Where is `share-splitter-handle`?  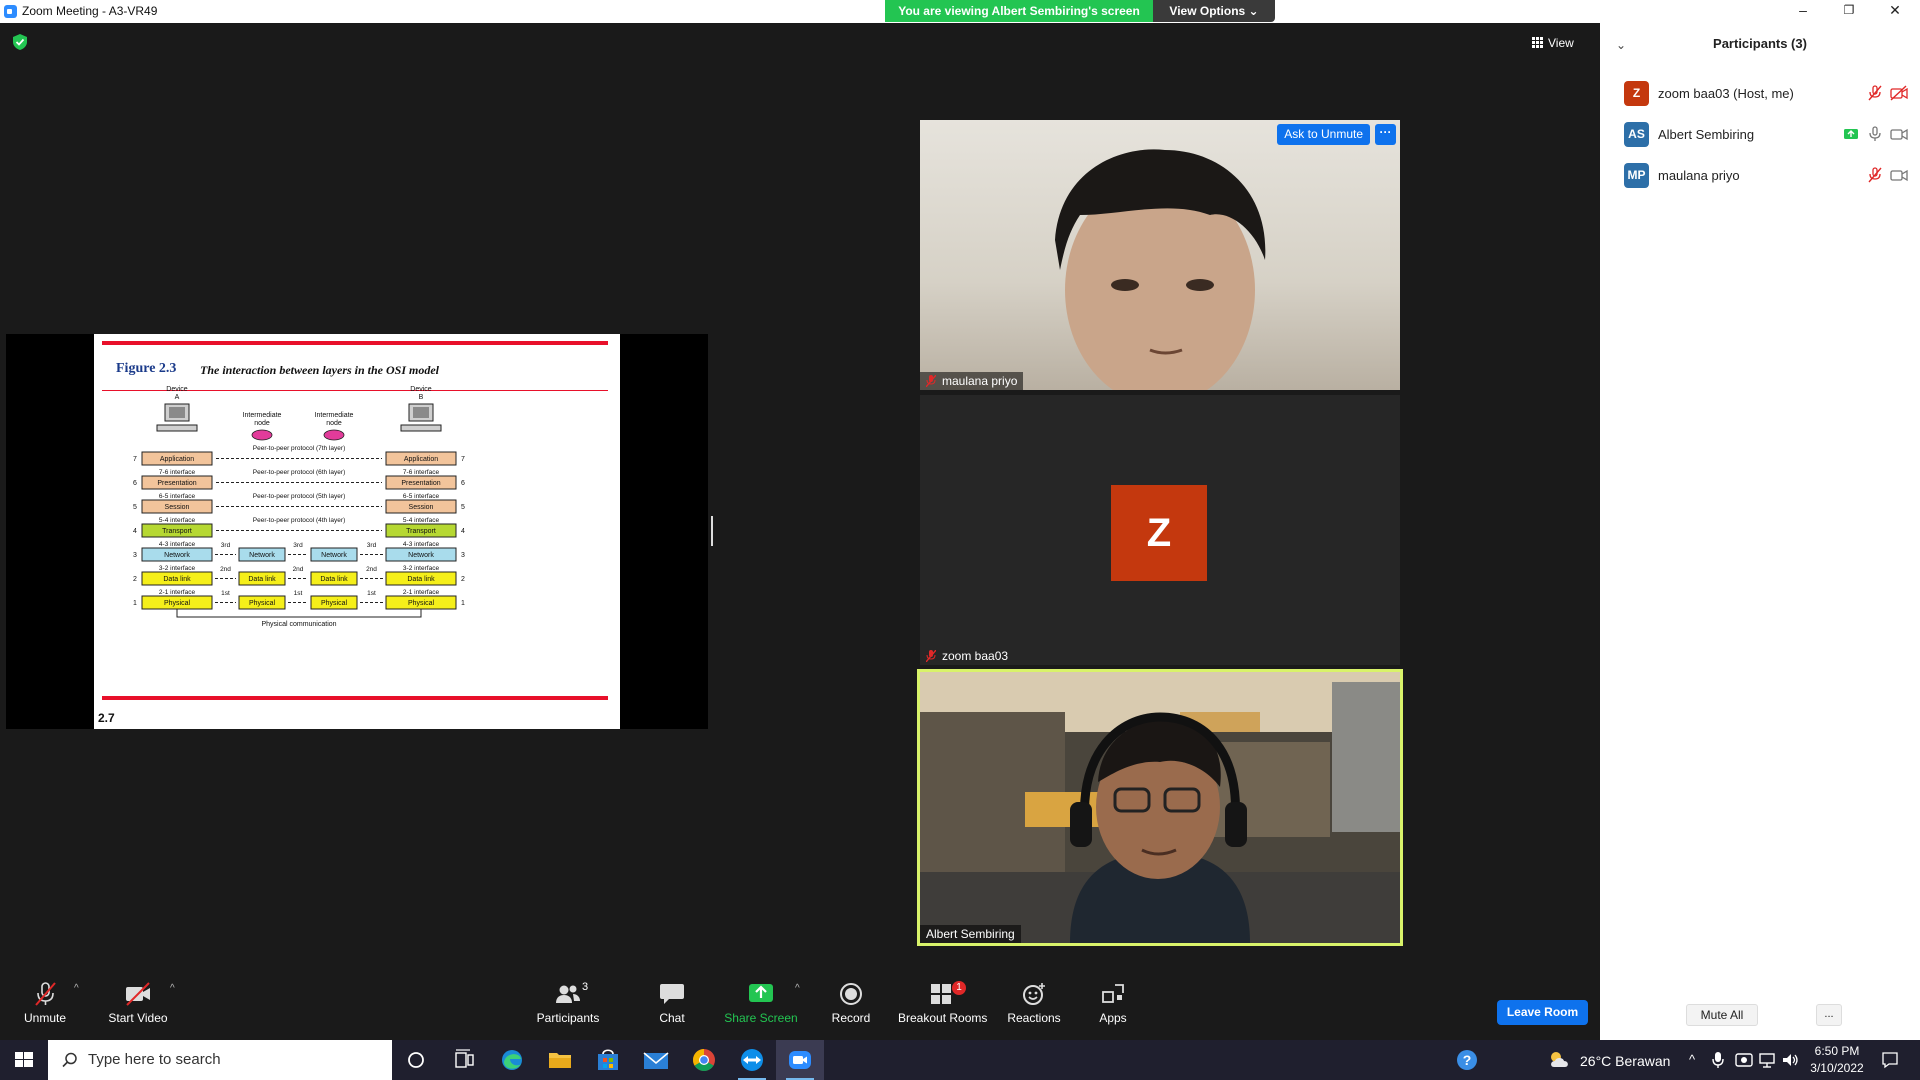 share-splitter-handle is located at coordinates (712, 531).